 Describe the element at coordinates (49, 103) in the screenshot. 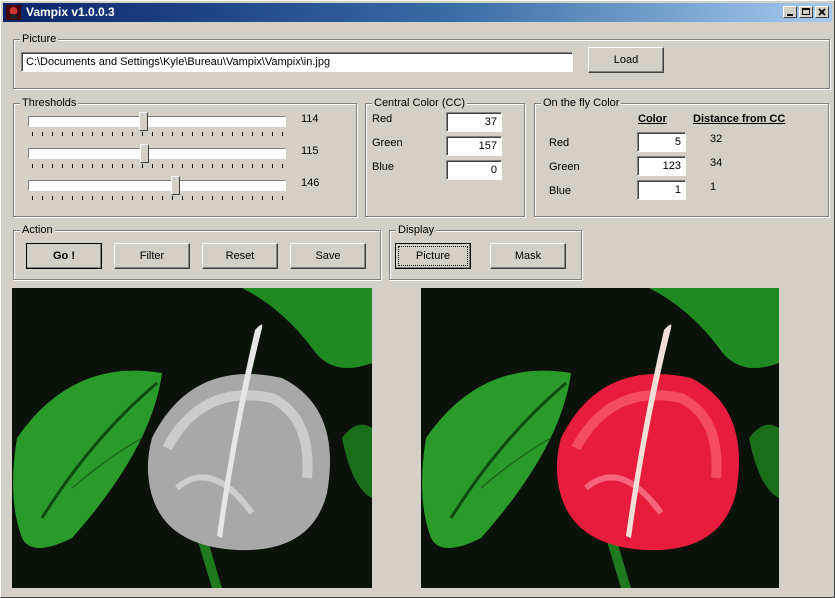

I see `thresholds-group-label: Thresholds` at that location.